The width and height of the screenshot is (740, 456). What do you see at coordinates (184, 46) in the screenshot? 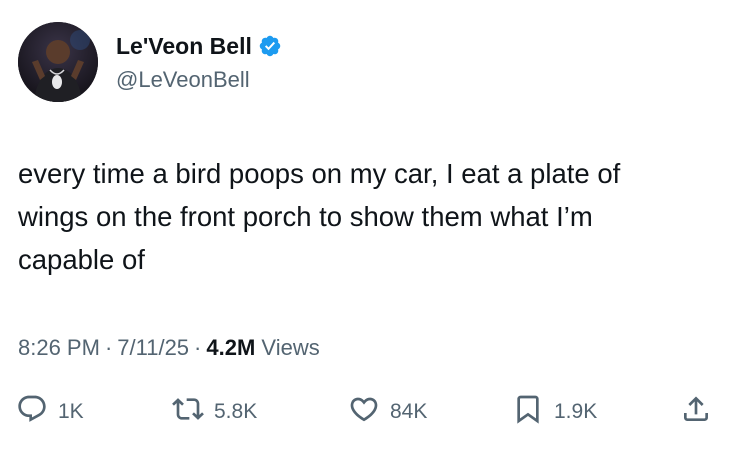
I see `display-name: Le'Veon Bell` at bounding box center [184, 46].